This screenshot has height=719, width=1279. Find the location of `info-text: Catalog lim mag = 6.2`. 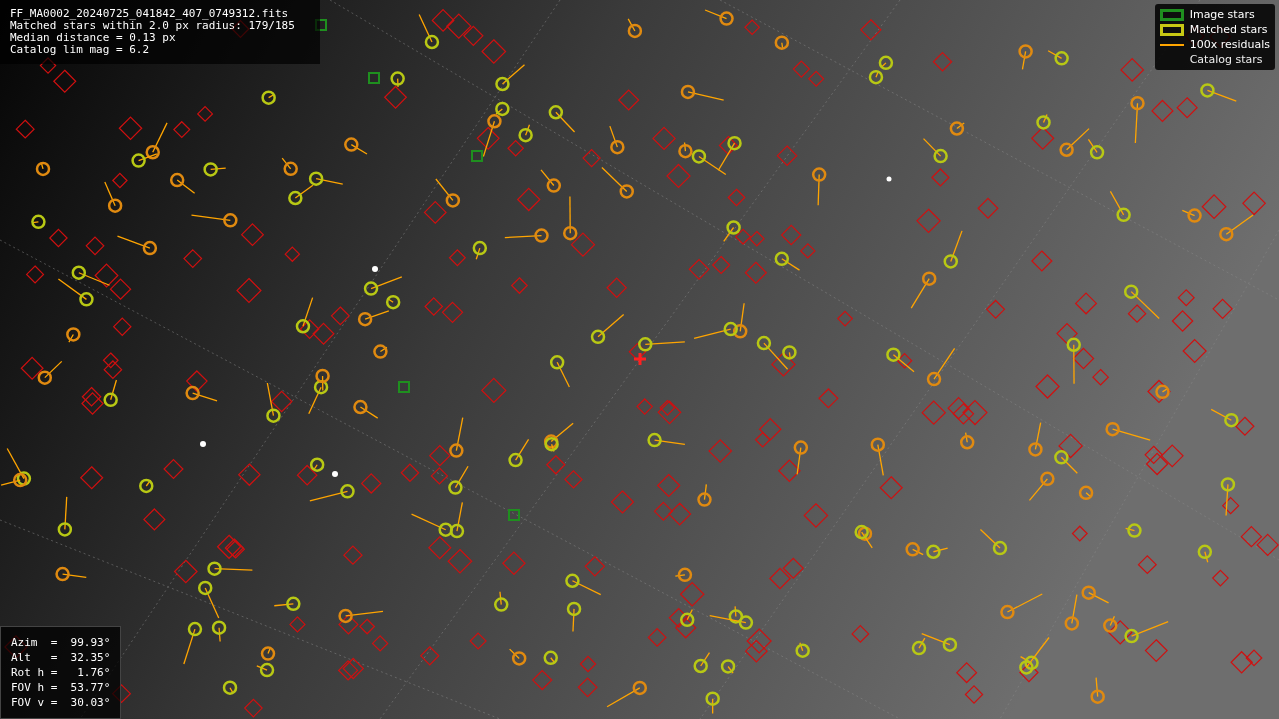

info-text: Catalog lim mag = 6.2 is located at coordinates (80, 50).